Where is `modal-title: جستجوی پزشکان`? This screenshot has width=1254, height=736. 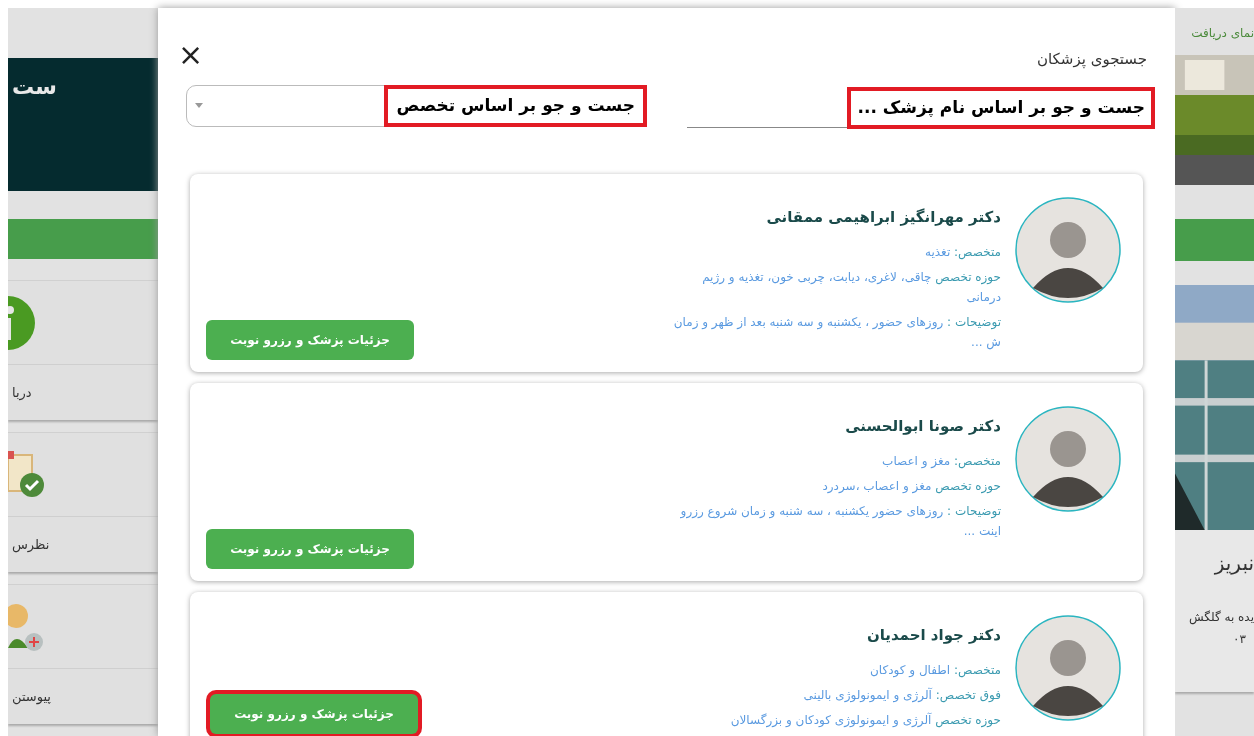
modal-title: جستجوی پزشکان is located at coordinates (1092, 59).